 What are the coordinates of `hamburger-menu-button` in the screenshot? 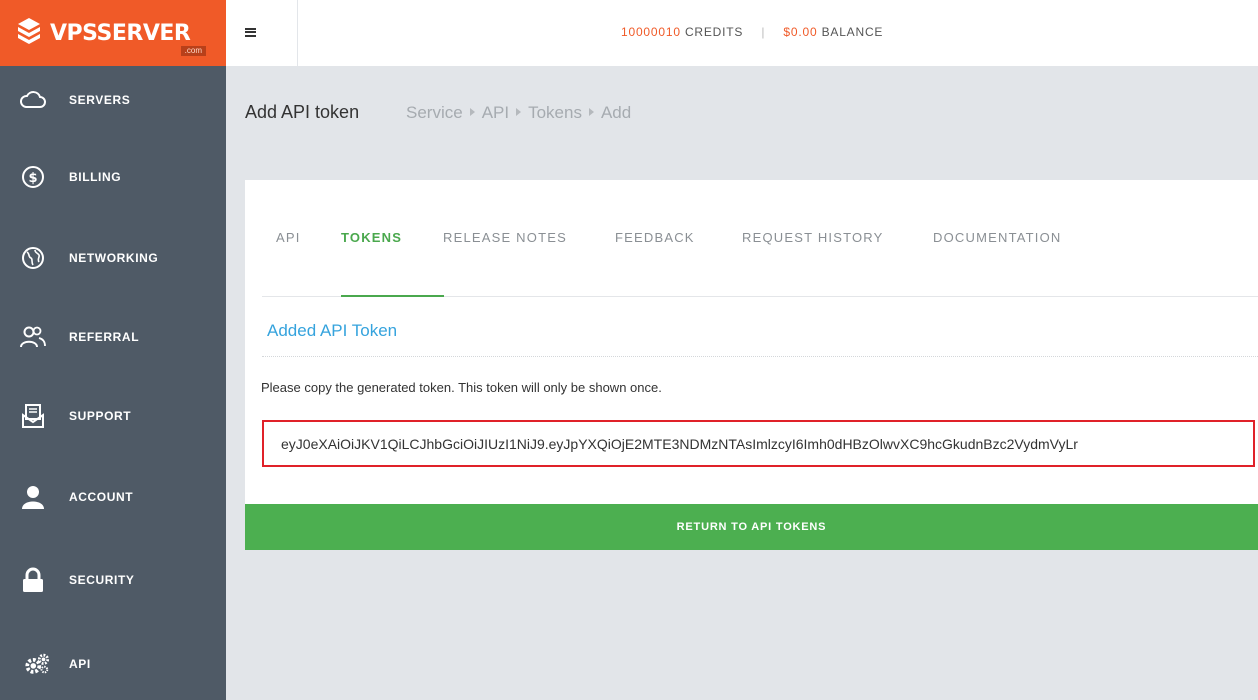 It's located at (262, 33).